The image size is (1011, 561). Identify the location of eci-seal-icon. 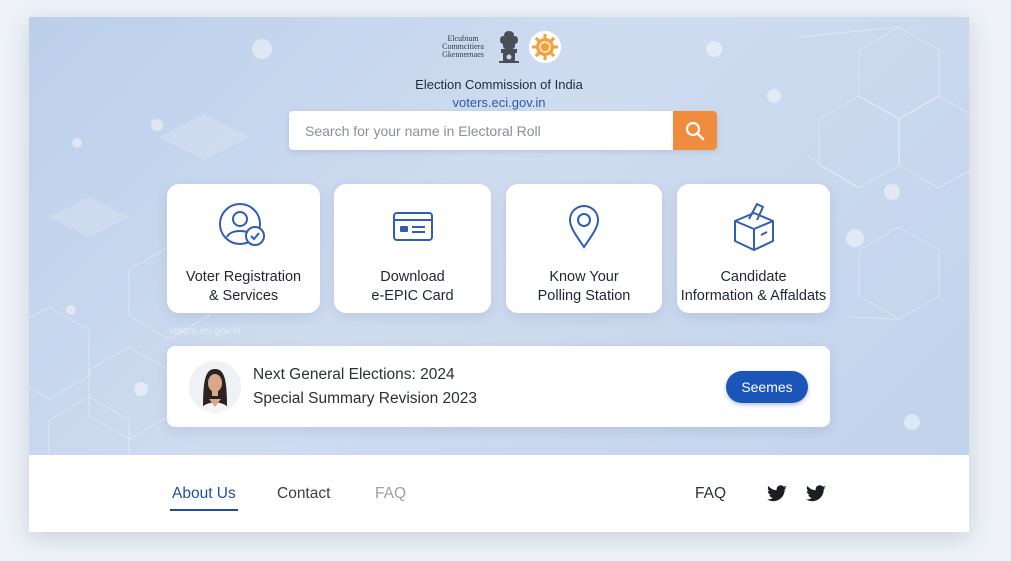
(545, 47).